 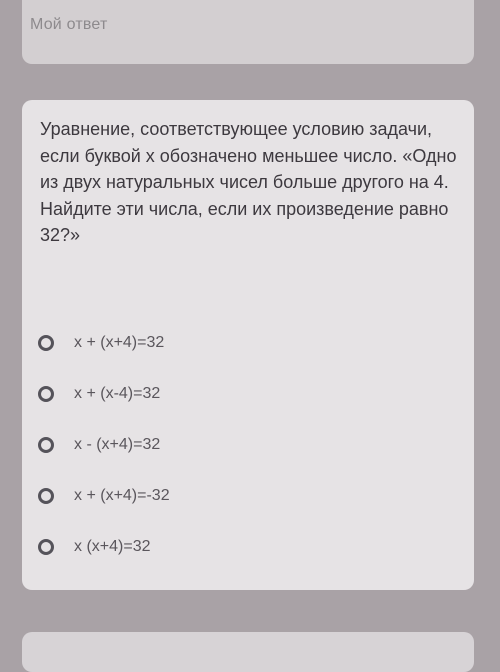 What do you see at coordinates (117, 444) in the screenshot?
I see `option-label: x - (x+4)=32` at bounding box center [117, 444].